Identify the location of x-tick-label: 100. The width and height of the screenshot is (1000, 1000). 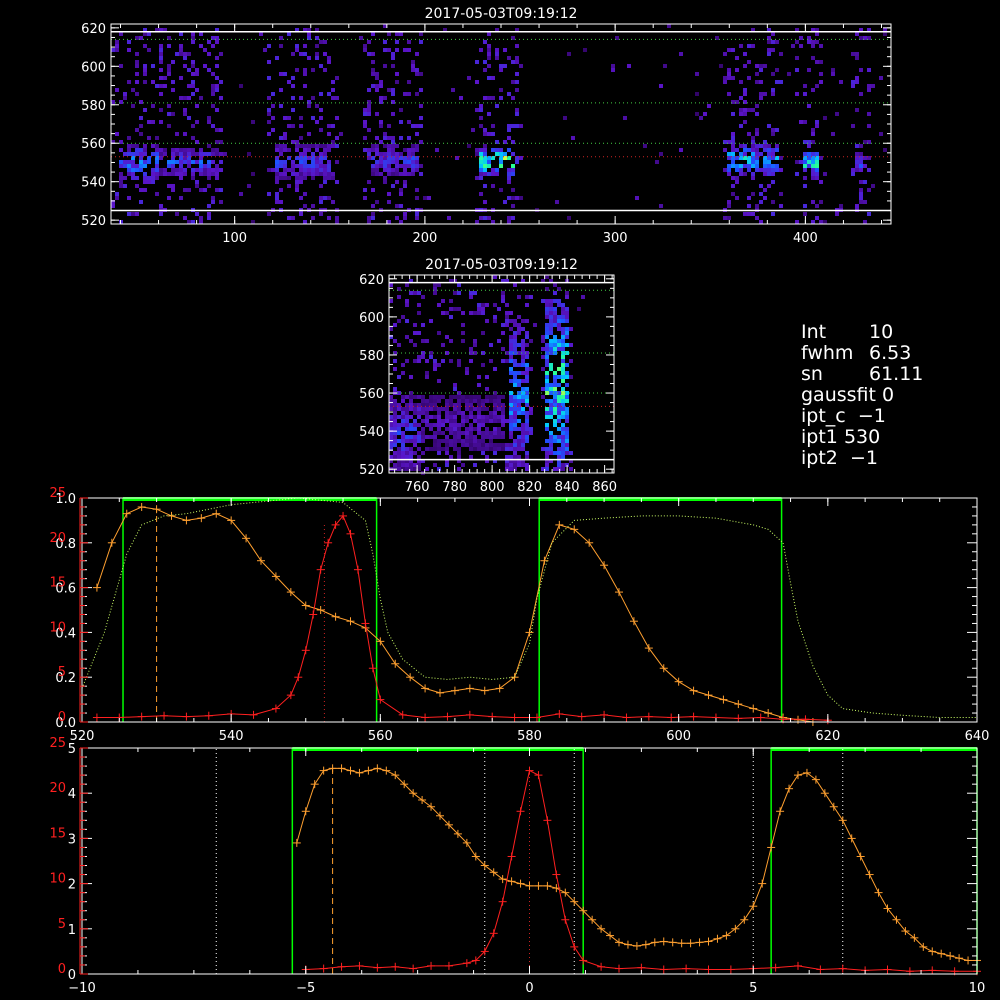
(234, 238).